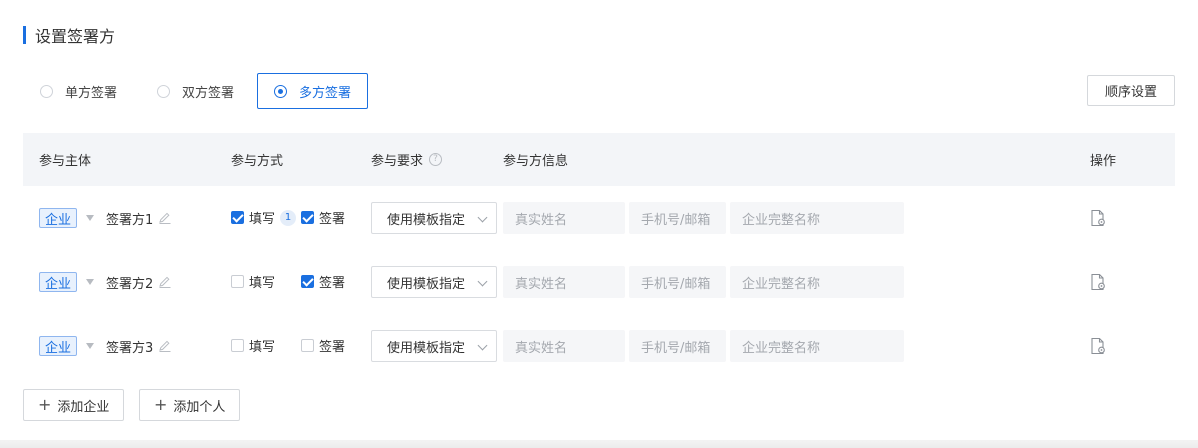  I want to click on info-cell: 真实姓名 手机号/邮箱 企业完整名称, so click(703, 282).